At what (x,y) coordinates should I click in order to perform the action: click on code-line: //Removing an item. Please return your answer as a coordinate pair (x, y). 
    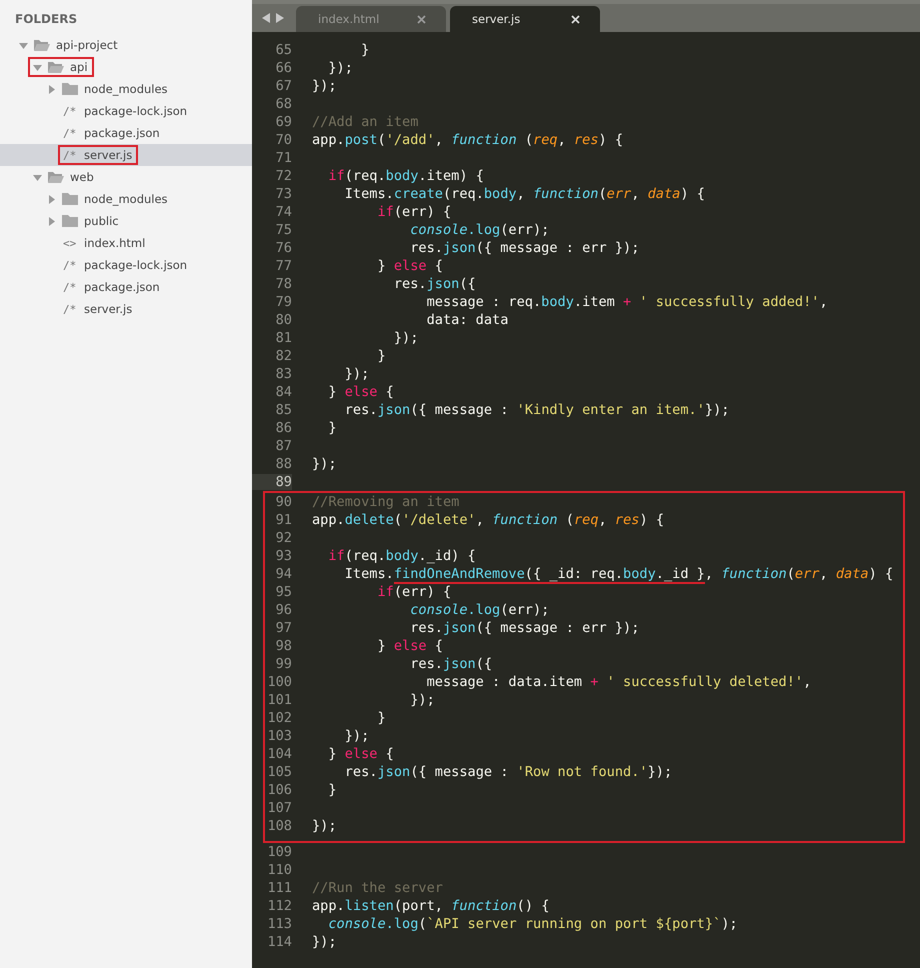
    Looking at the image, I should click on (386, 502).